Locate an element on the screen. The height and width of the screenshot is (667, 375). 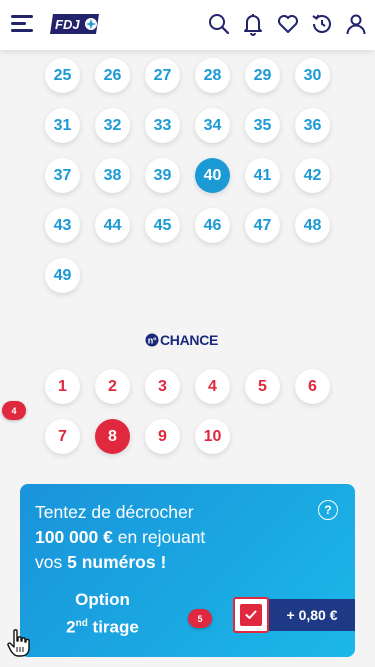
number-ball-31: 31 is located at coordinates (62, 125).